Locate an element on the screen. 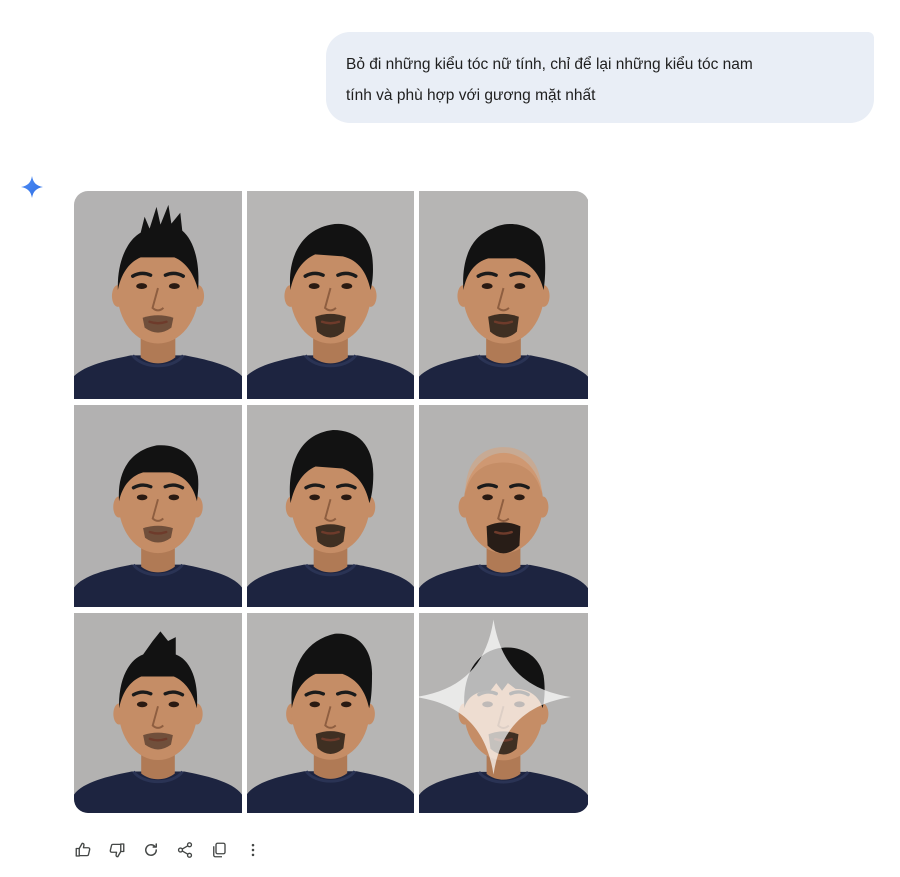 The image size is (900, 877). thumbs-down-button is located at coordinates (117, 850).